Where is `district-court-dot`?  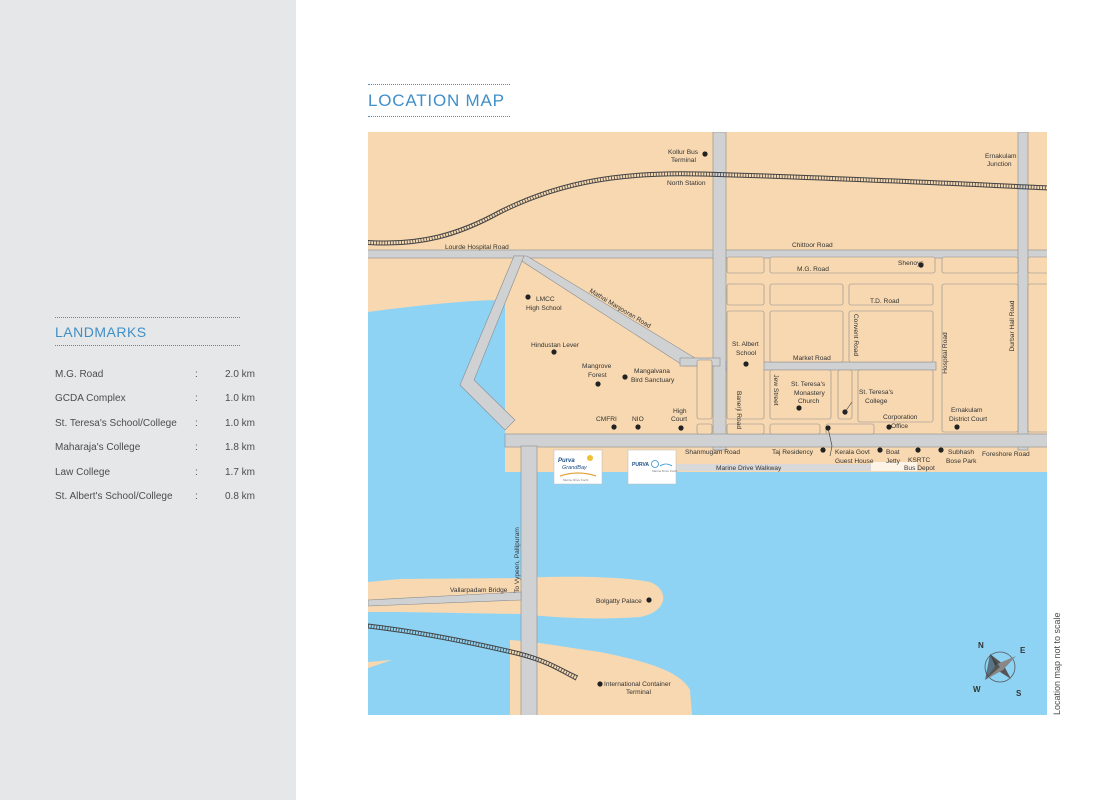
district-court-dot is located at coordinates (957, 427).